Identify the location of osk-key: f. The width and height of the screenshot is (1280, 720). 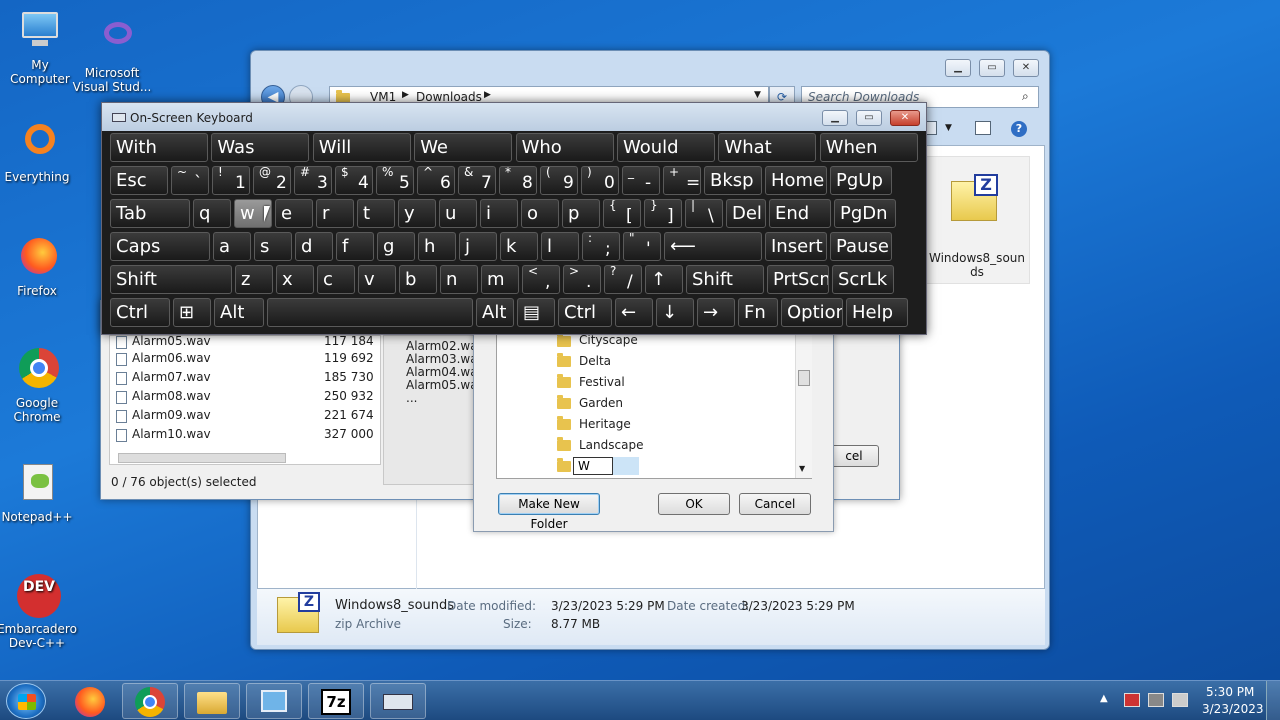
(355, 246).